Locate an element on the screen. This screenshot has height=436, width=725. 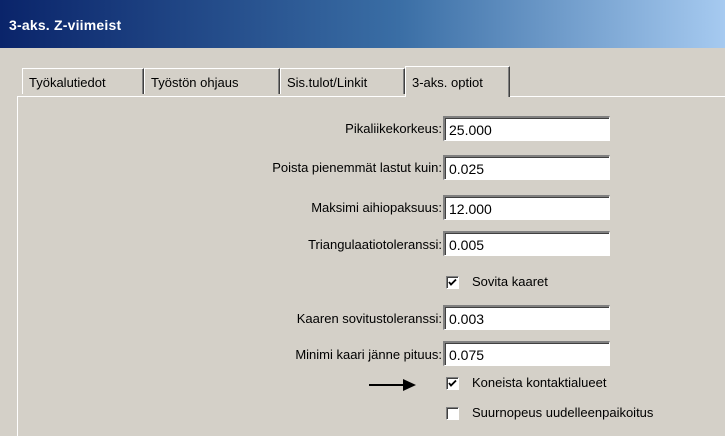
tab-entries-links: Sis.tulot/Linkit is located at coordinates (342, 81).